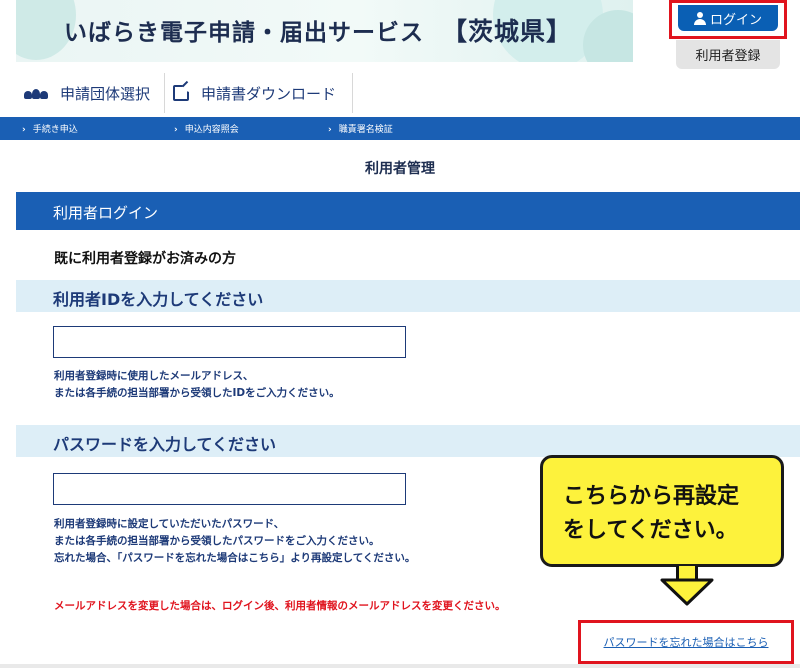 The width and height of the screenshot is (800, 668). What do you see at coordinates (408, 211) in the screenshot?
I see `login-section-header: 利用者ログイン` at bounding box center [408, 211].